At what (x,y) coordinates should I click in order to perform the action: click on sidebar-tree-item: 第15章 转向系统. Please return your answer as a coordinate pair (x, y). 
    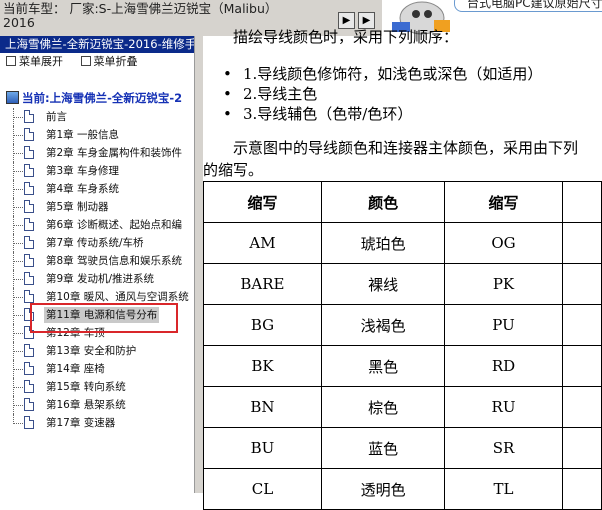
    Looking at the image, I should click on (97, 387).